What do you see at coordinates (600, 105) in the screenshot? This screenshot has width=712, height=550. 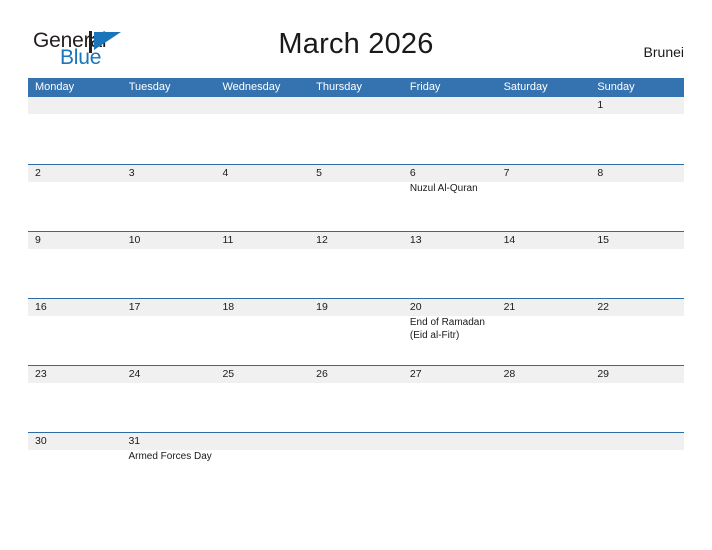 I see `day-number: 1` at bounding box center [600, 105].